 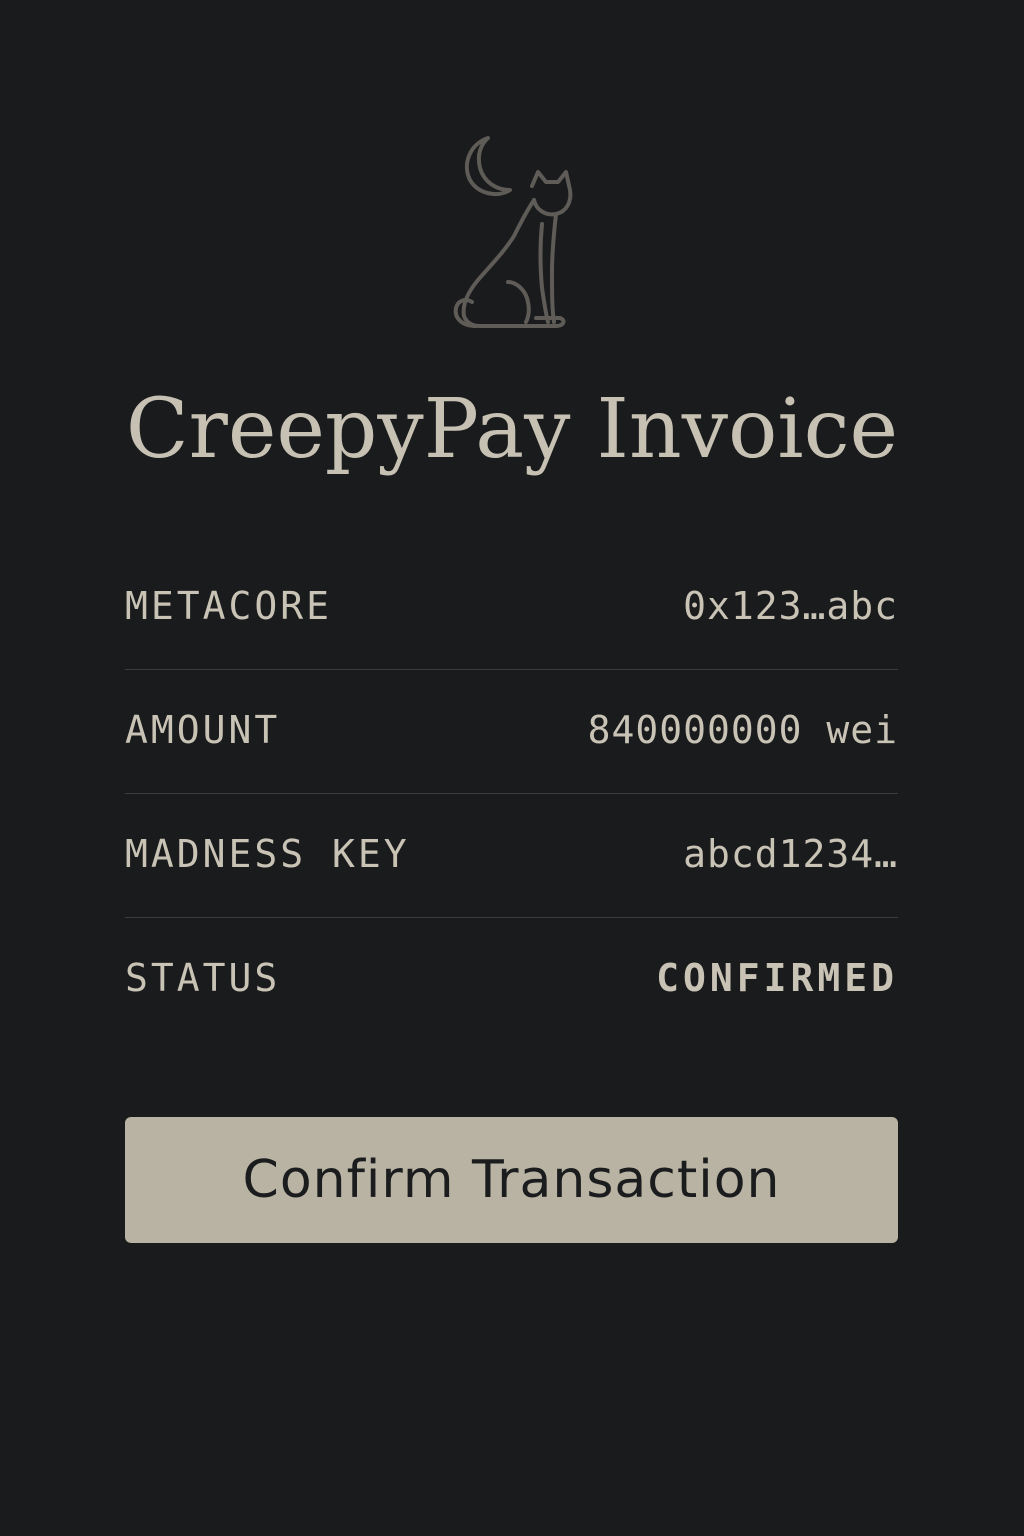 I want to click on moon-cat-icon, so click(x=514, y=232).